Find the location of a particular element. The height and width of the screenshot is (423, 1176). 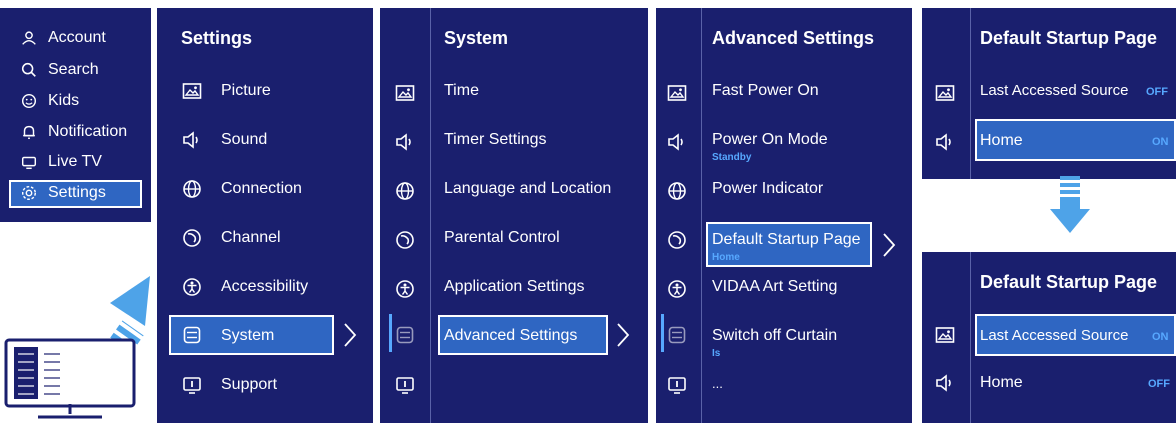

menu-item-label: Settings is located at coordinates (77, 192).